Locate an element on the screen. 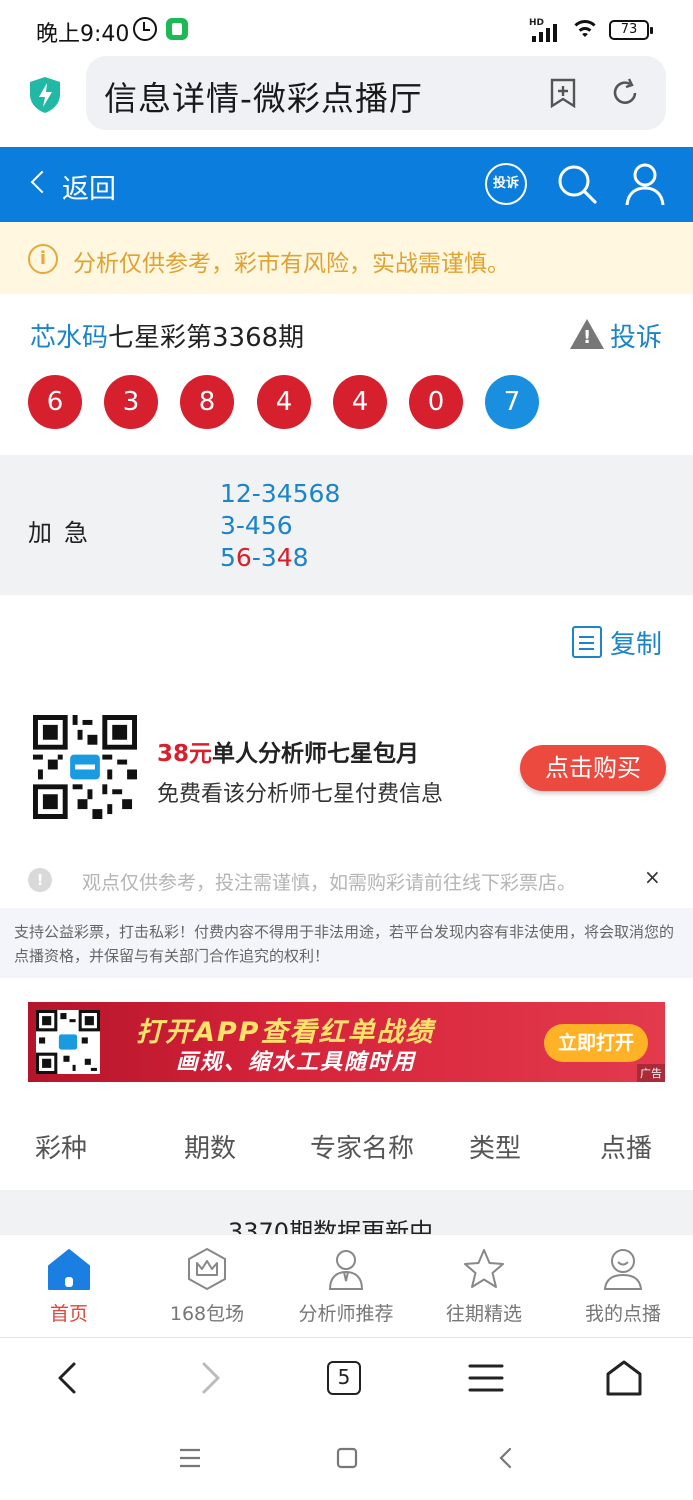 The image size is (693, 1500). recent-apps-icon is located at coordinates (190, 1458).